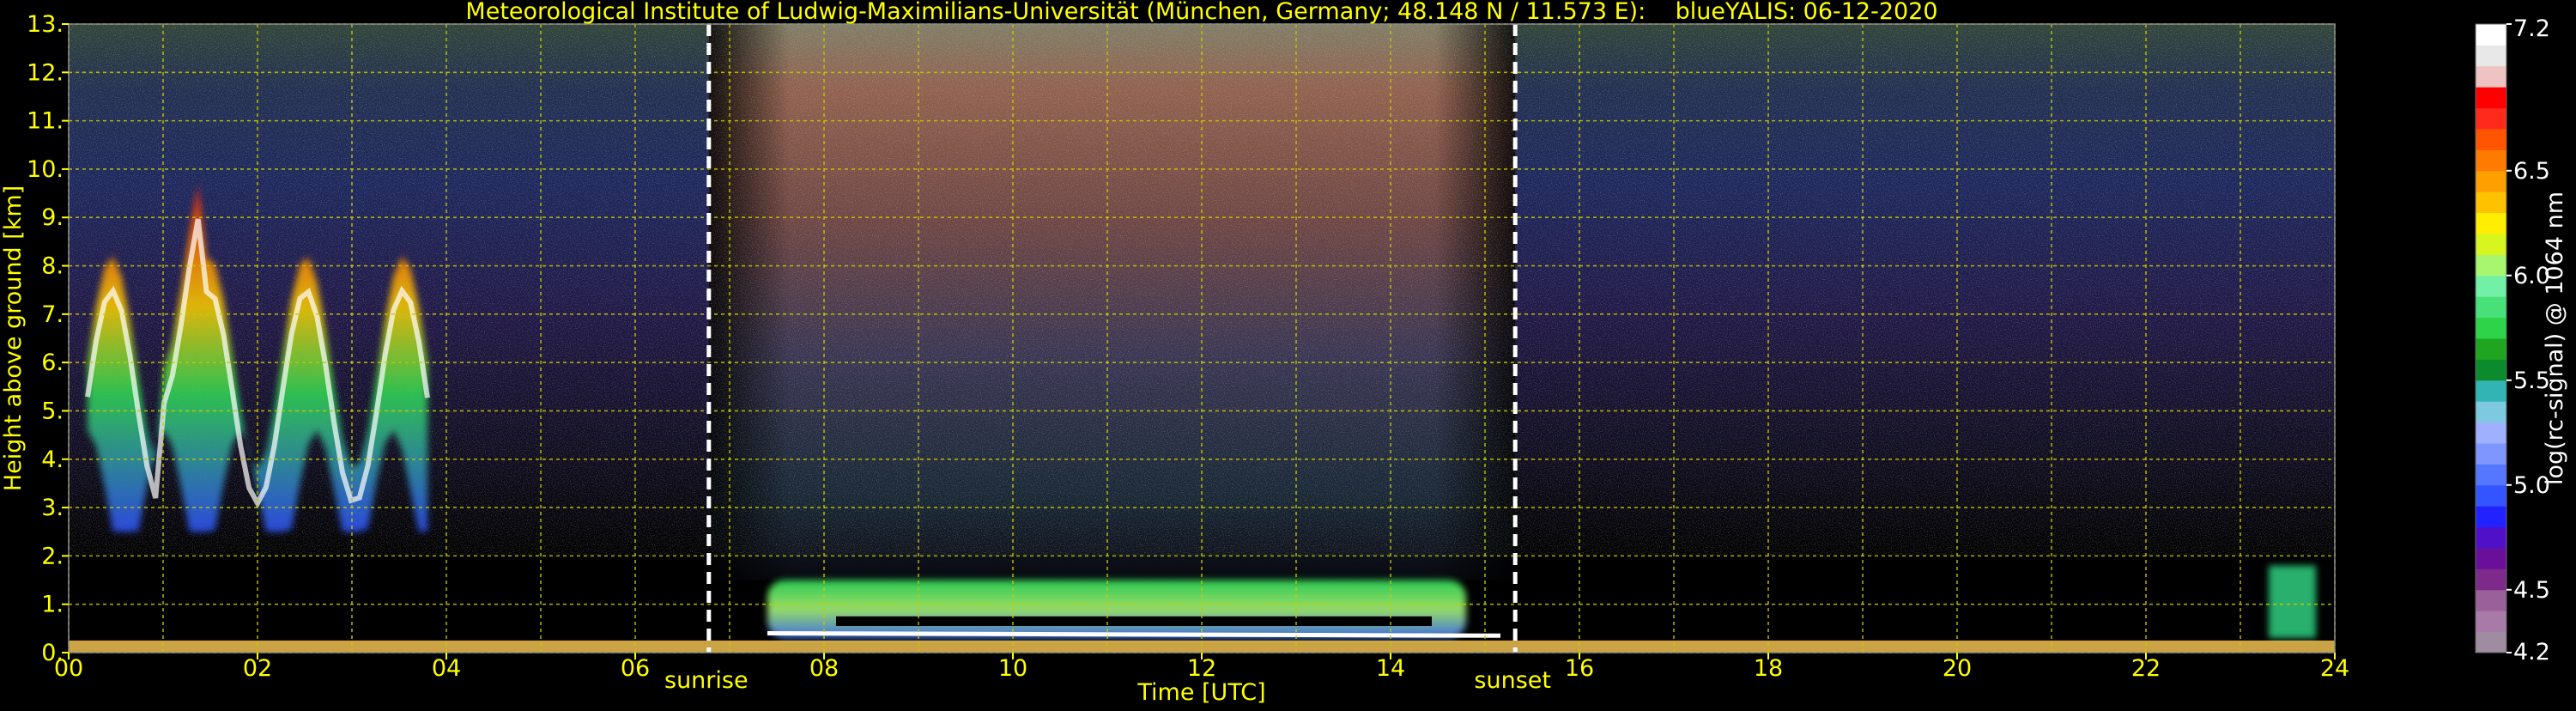 The width and height of the screenshot is (2576, 711). I want to click on surface-layer-top, so click(1134, 634).